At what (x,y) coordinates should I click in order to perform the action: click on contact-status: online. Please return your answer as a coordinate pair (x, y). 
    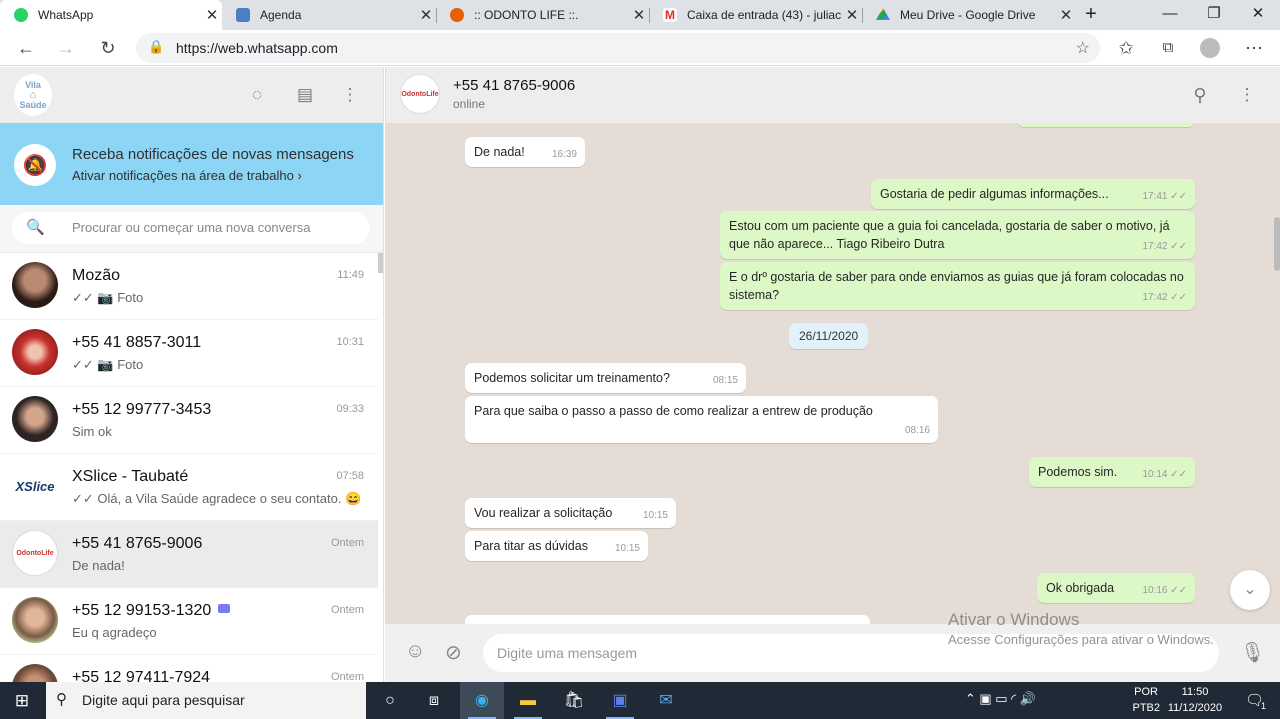
    Looking at the image, I should click on (469, 104).